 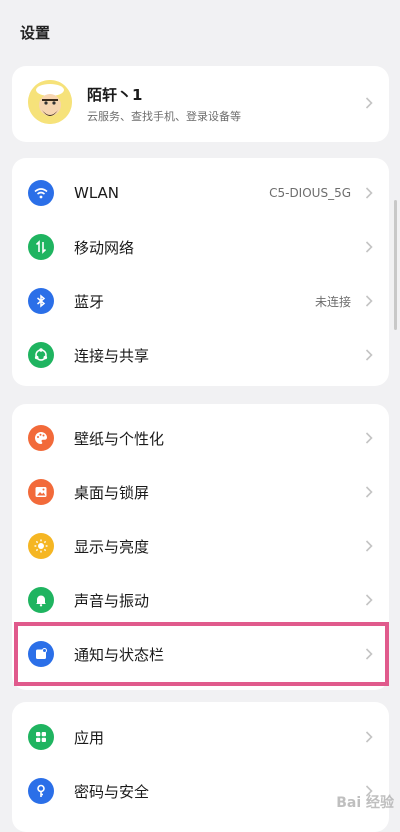 What do you see at coordinates (200, 193) in the screenshot?
I see `setting-row-wlan: WLAN C5-DIOUS_5G` at bounding box center [200, 193].